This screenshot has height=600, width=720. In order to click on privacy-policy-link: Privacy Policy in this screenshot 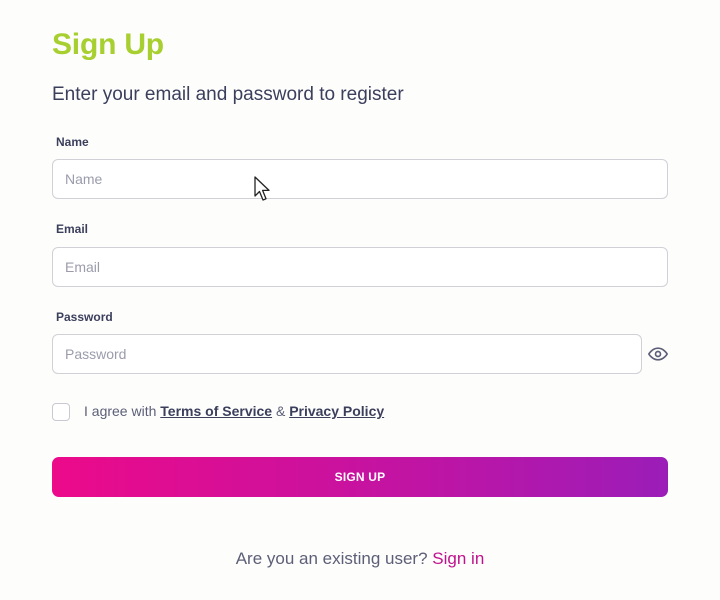, I will do `click(336, 411)`.